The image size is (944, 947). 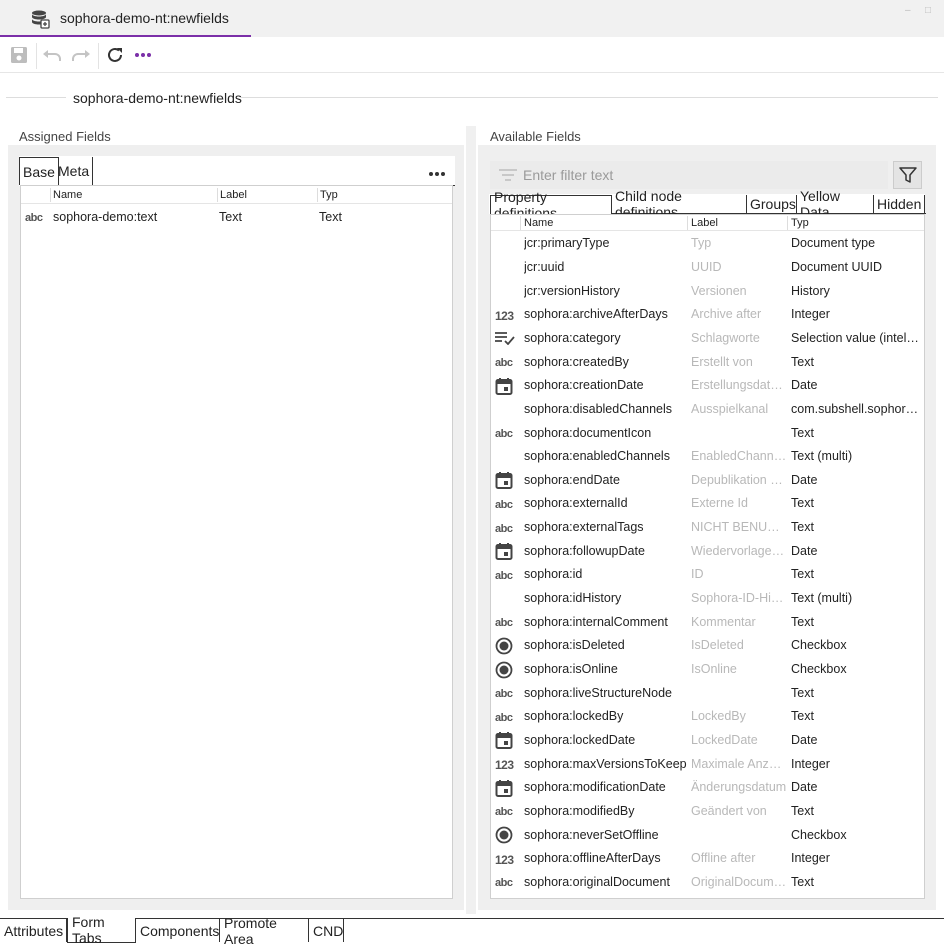 I want to click on cell-label: Depublikation am, so click(x=739, y=479).